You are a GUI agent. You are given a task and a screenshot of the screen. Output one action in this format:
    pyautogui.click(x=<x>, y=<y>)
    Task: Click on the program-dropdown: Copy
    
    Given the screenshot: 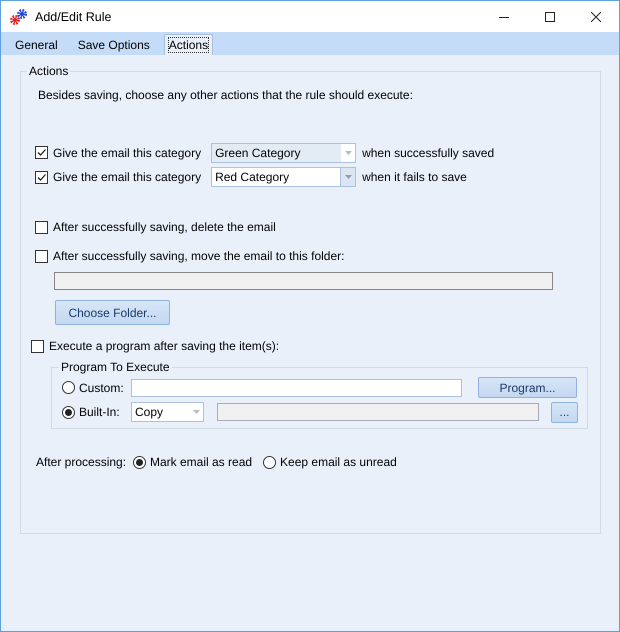 What is the action you would take?
    pyautogui.click(x=167, y=412)
    